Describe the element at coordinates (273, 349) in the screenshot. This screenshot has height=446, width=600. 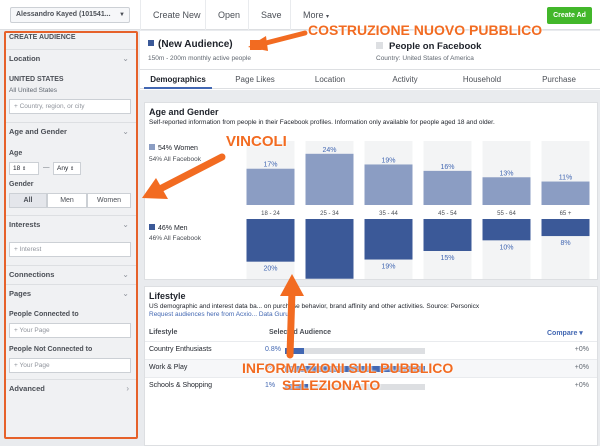
I see `lifestyle-pct: 0.8%` at that location.